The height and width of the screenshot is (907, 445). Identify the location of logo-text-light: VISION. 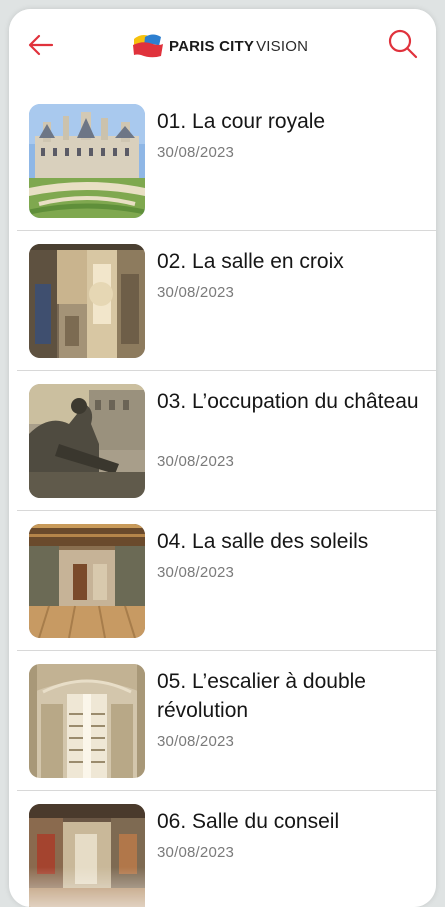
(282, 46).